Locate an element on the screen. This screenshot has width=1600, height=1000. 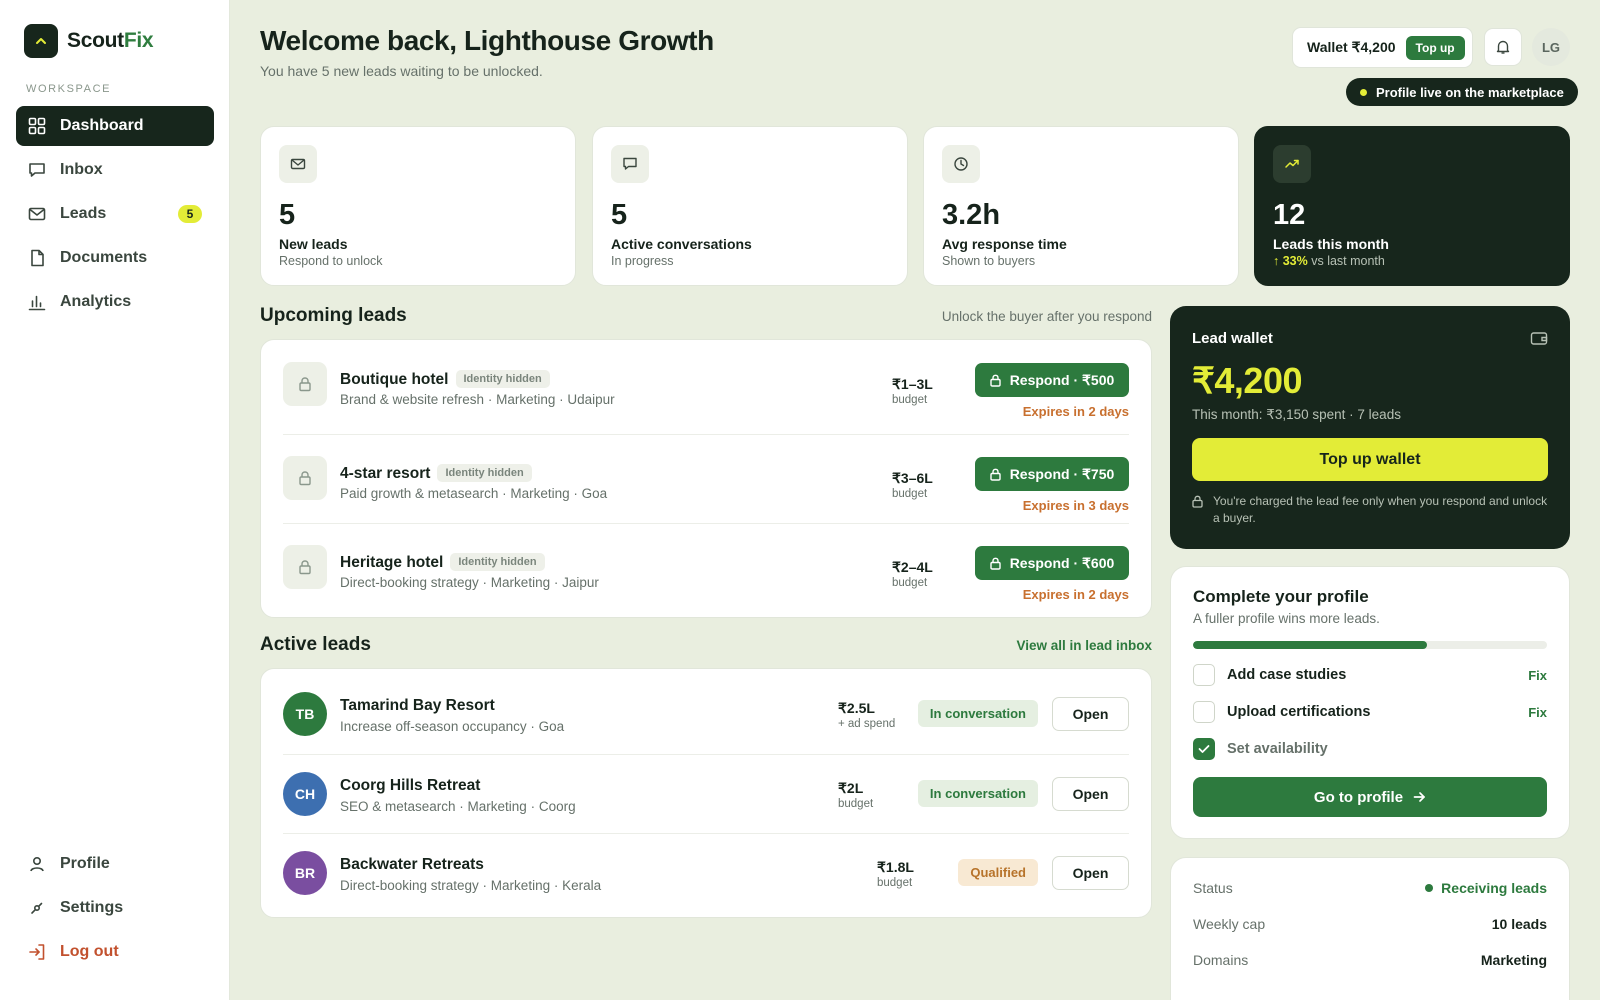
domains-row: Domains Marketing is located at coordinates (1370, 960).